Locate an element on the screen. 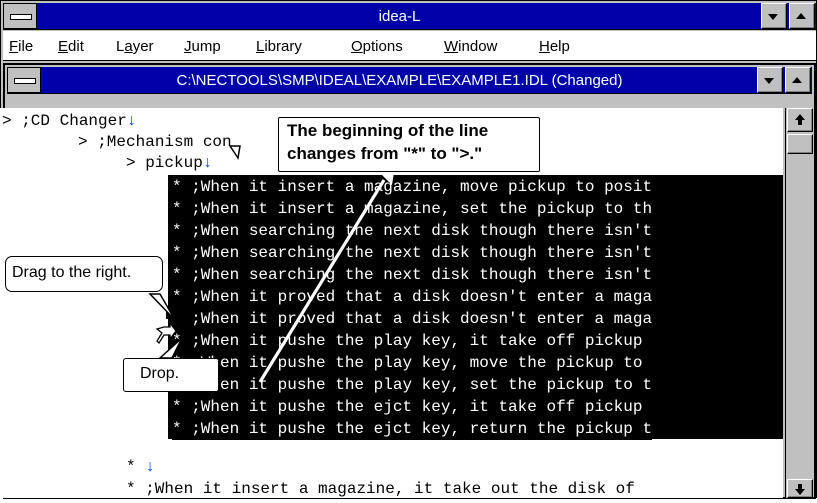 Image resolution: width=817 pixels, height=503 pixels. callout-pointers is located at coordinates (194, 252).